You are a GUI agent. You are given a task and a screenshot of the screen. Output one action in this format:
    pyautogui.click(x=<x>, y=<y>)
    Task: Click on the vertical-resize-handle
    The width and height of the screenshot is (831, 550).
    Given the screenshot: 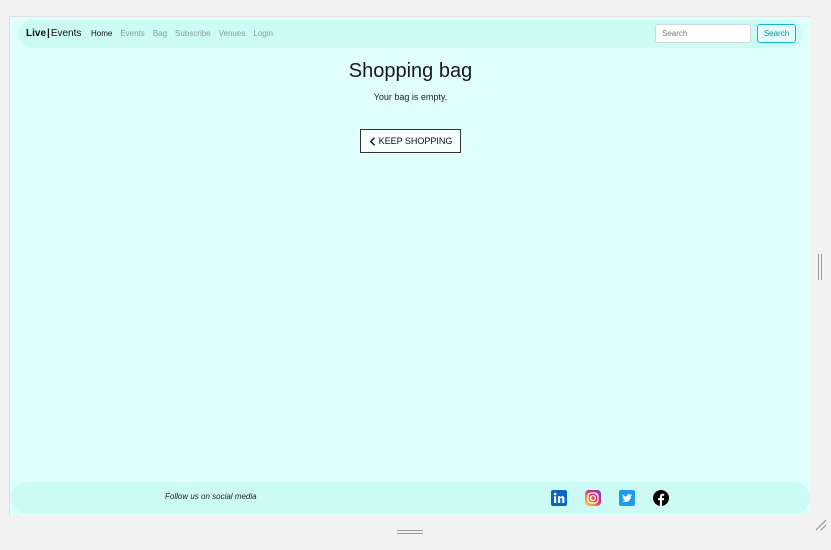 What is the action you would take?
    pyautogui.click(x=820, y=267)
    